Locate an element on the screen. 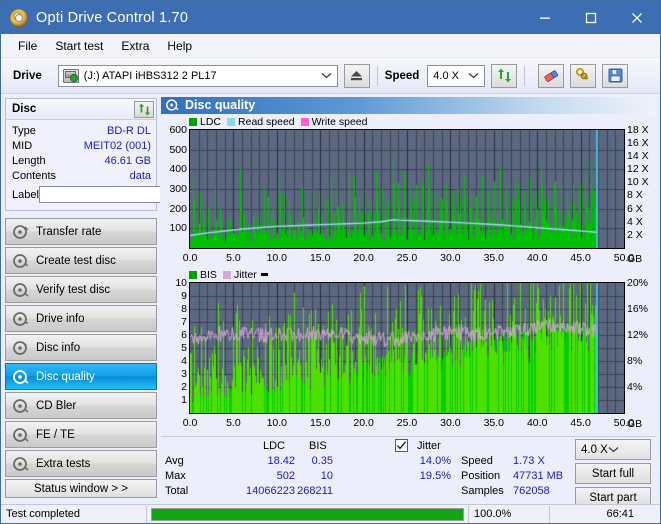  disc-row-type: Type BD-R DL is located at coordinates (81, 130).